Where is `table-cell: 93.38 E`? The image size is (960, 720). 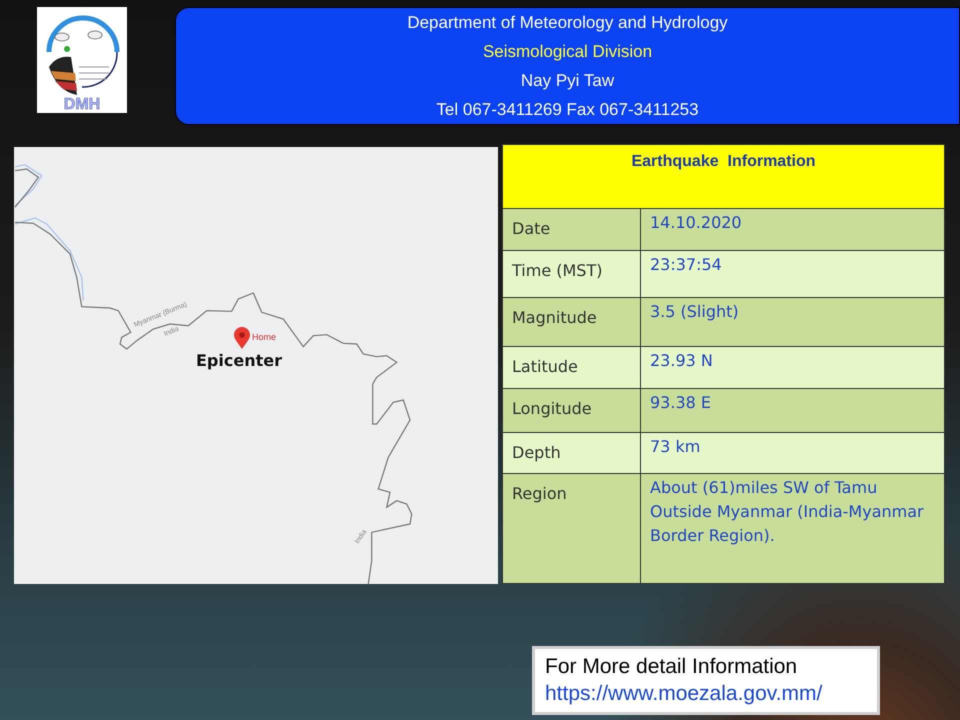 table-cell: 93.38 E is located at coordinates (792, 410).